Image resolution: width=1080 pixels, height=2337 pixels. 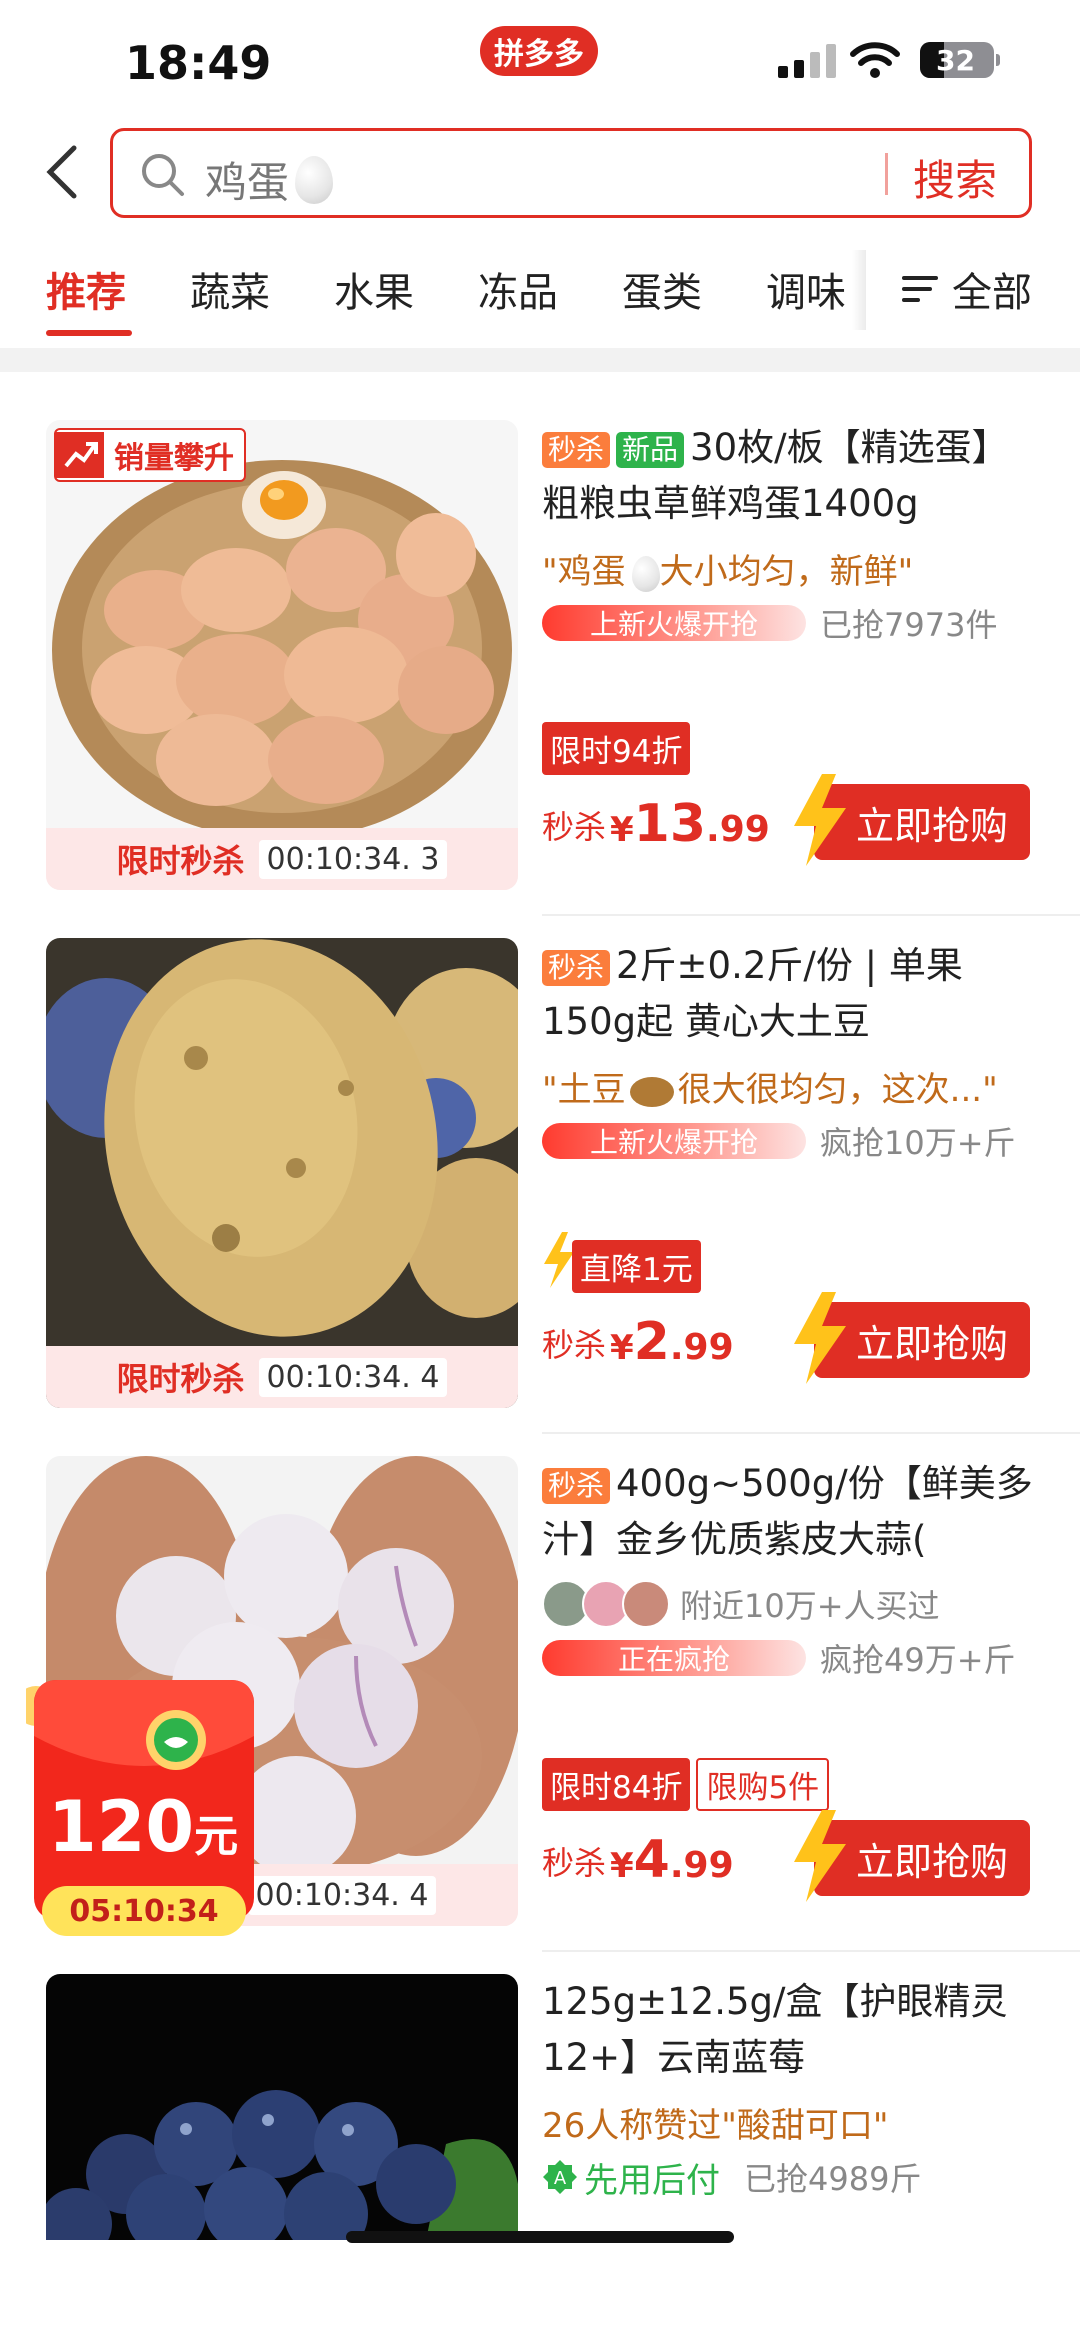 I want to click on svg-text: A, so click(x=560, y=2178).